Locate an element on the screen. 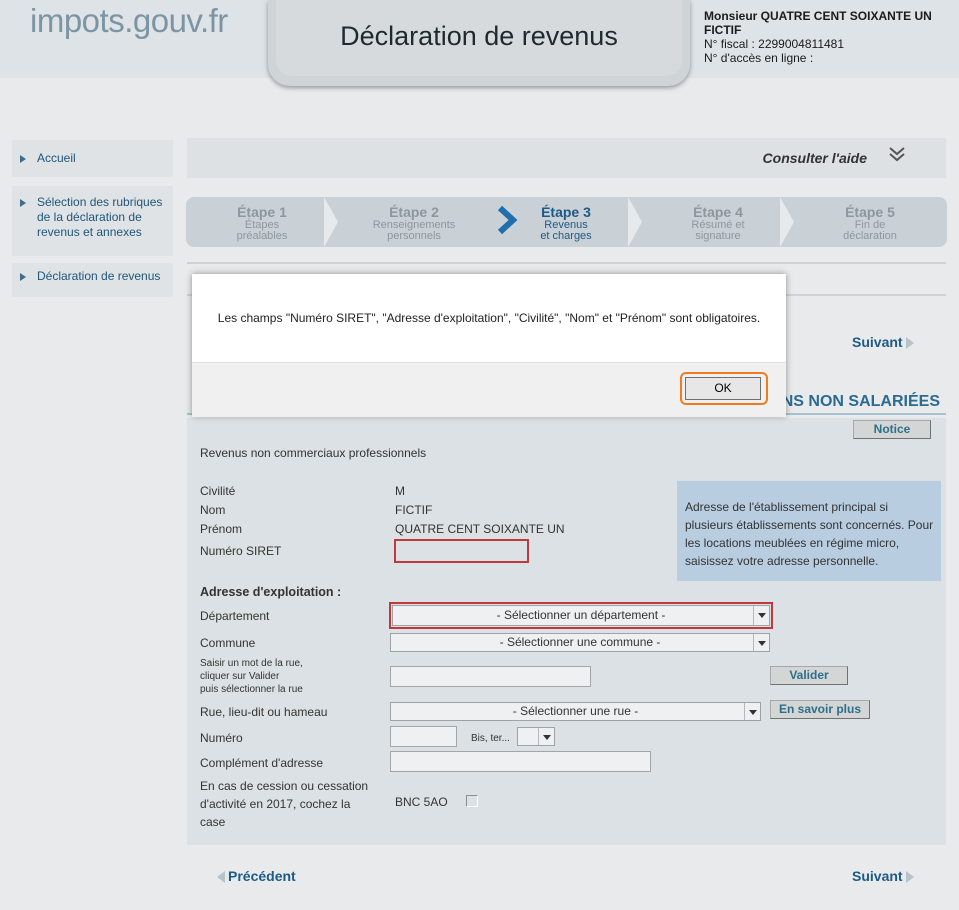 This screenshot has height=910, width=959. next-button-bottom: Suivant is located at coordinates (883, 876).